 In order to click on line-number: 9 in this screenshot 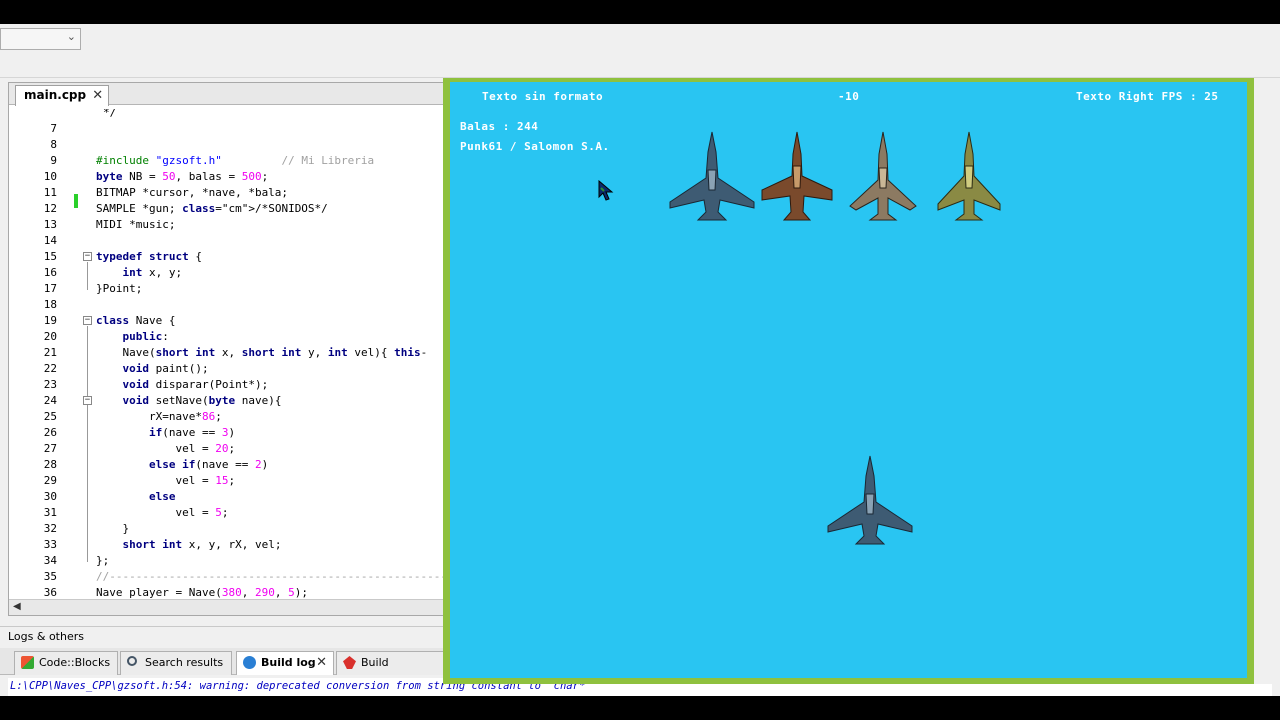, I will do `click(53, 160)`.